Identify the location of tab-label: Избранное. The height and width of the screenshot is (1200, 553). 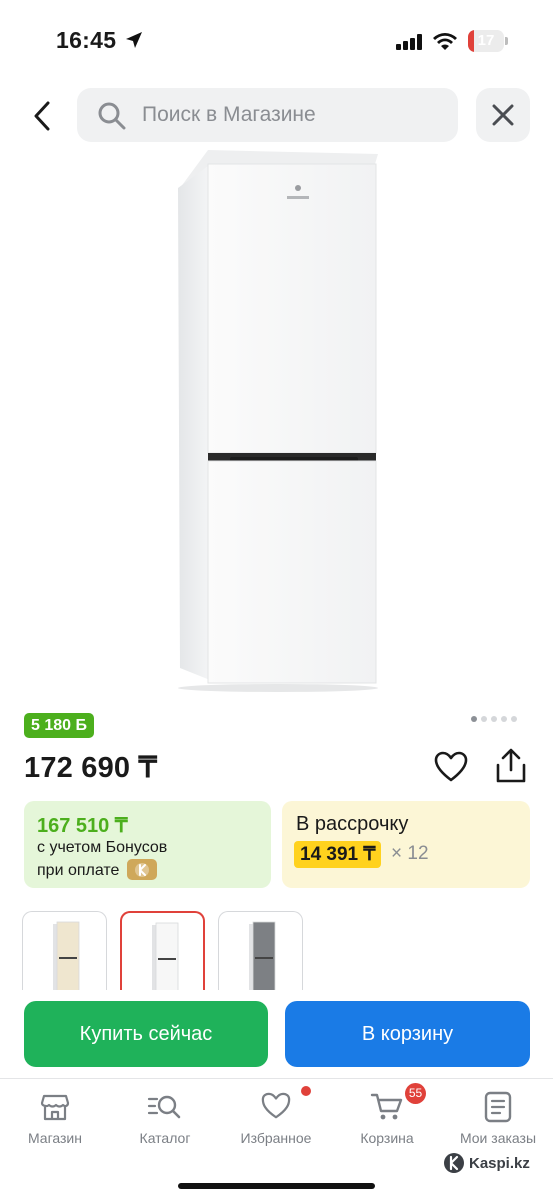
(276, 1138).